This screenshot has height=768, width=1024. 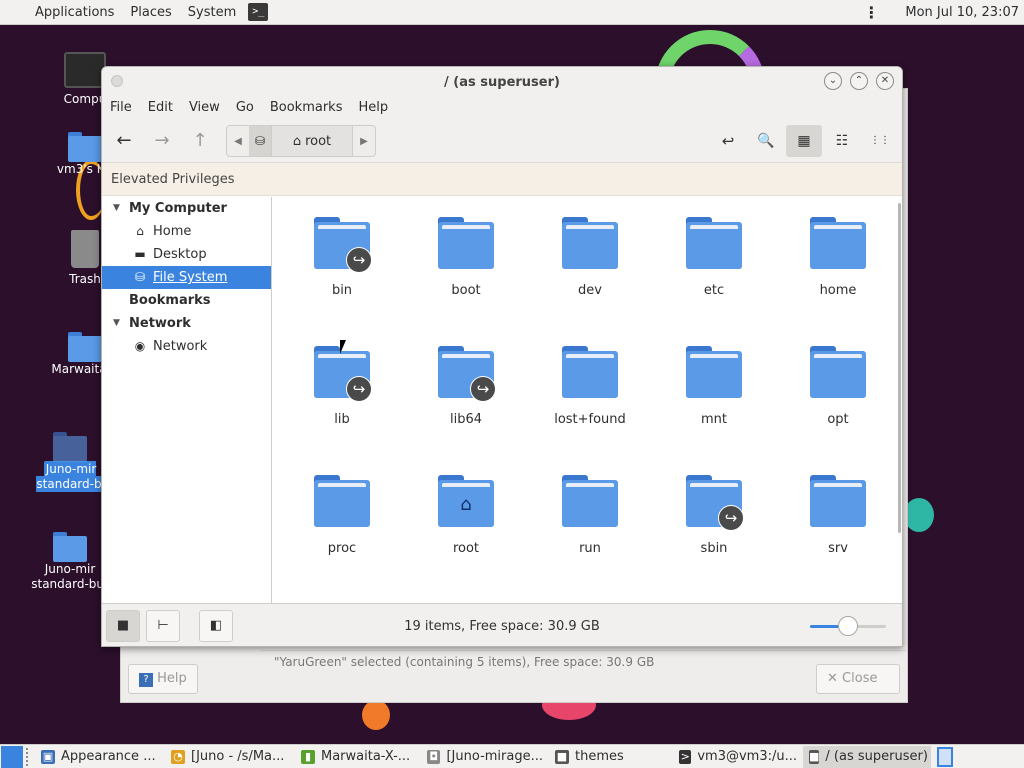 I want to click on sidebar-section-network: ▼ Network, so click(x=186, y=323).